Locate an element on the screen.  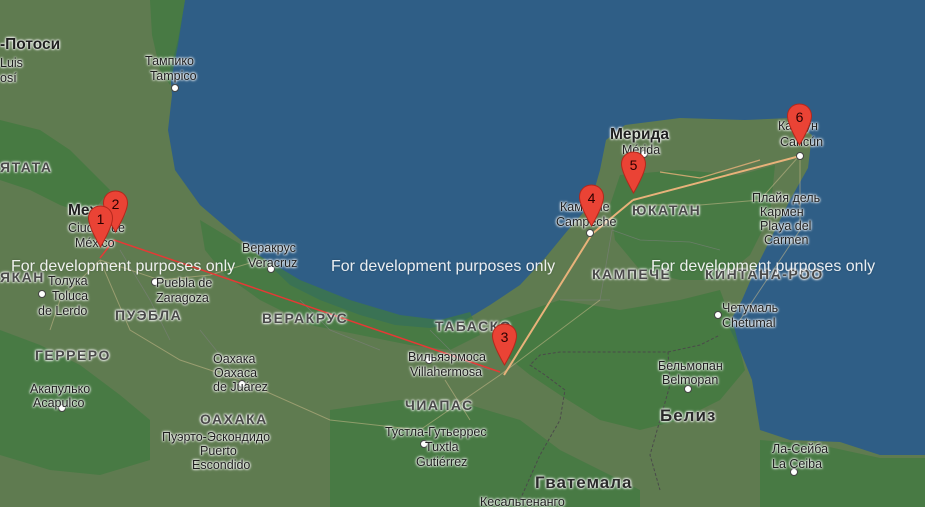
watermark-center: For development purposes only is located at coordinates (443, 266).